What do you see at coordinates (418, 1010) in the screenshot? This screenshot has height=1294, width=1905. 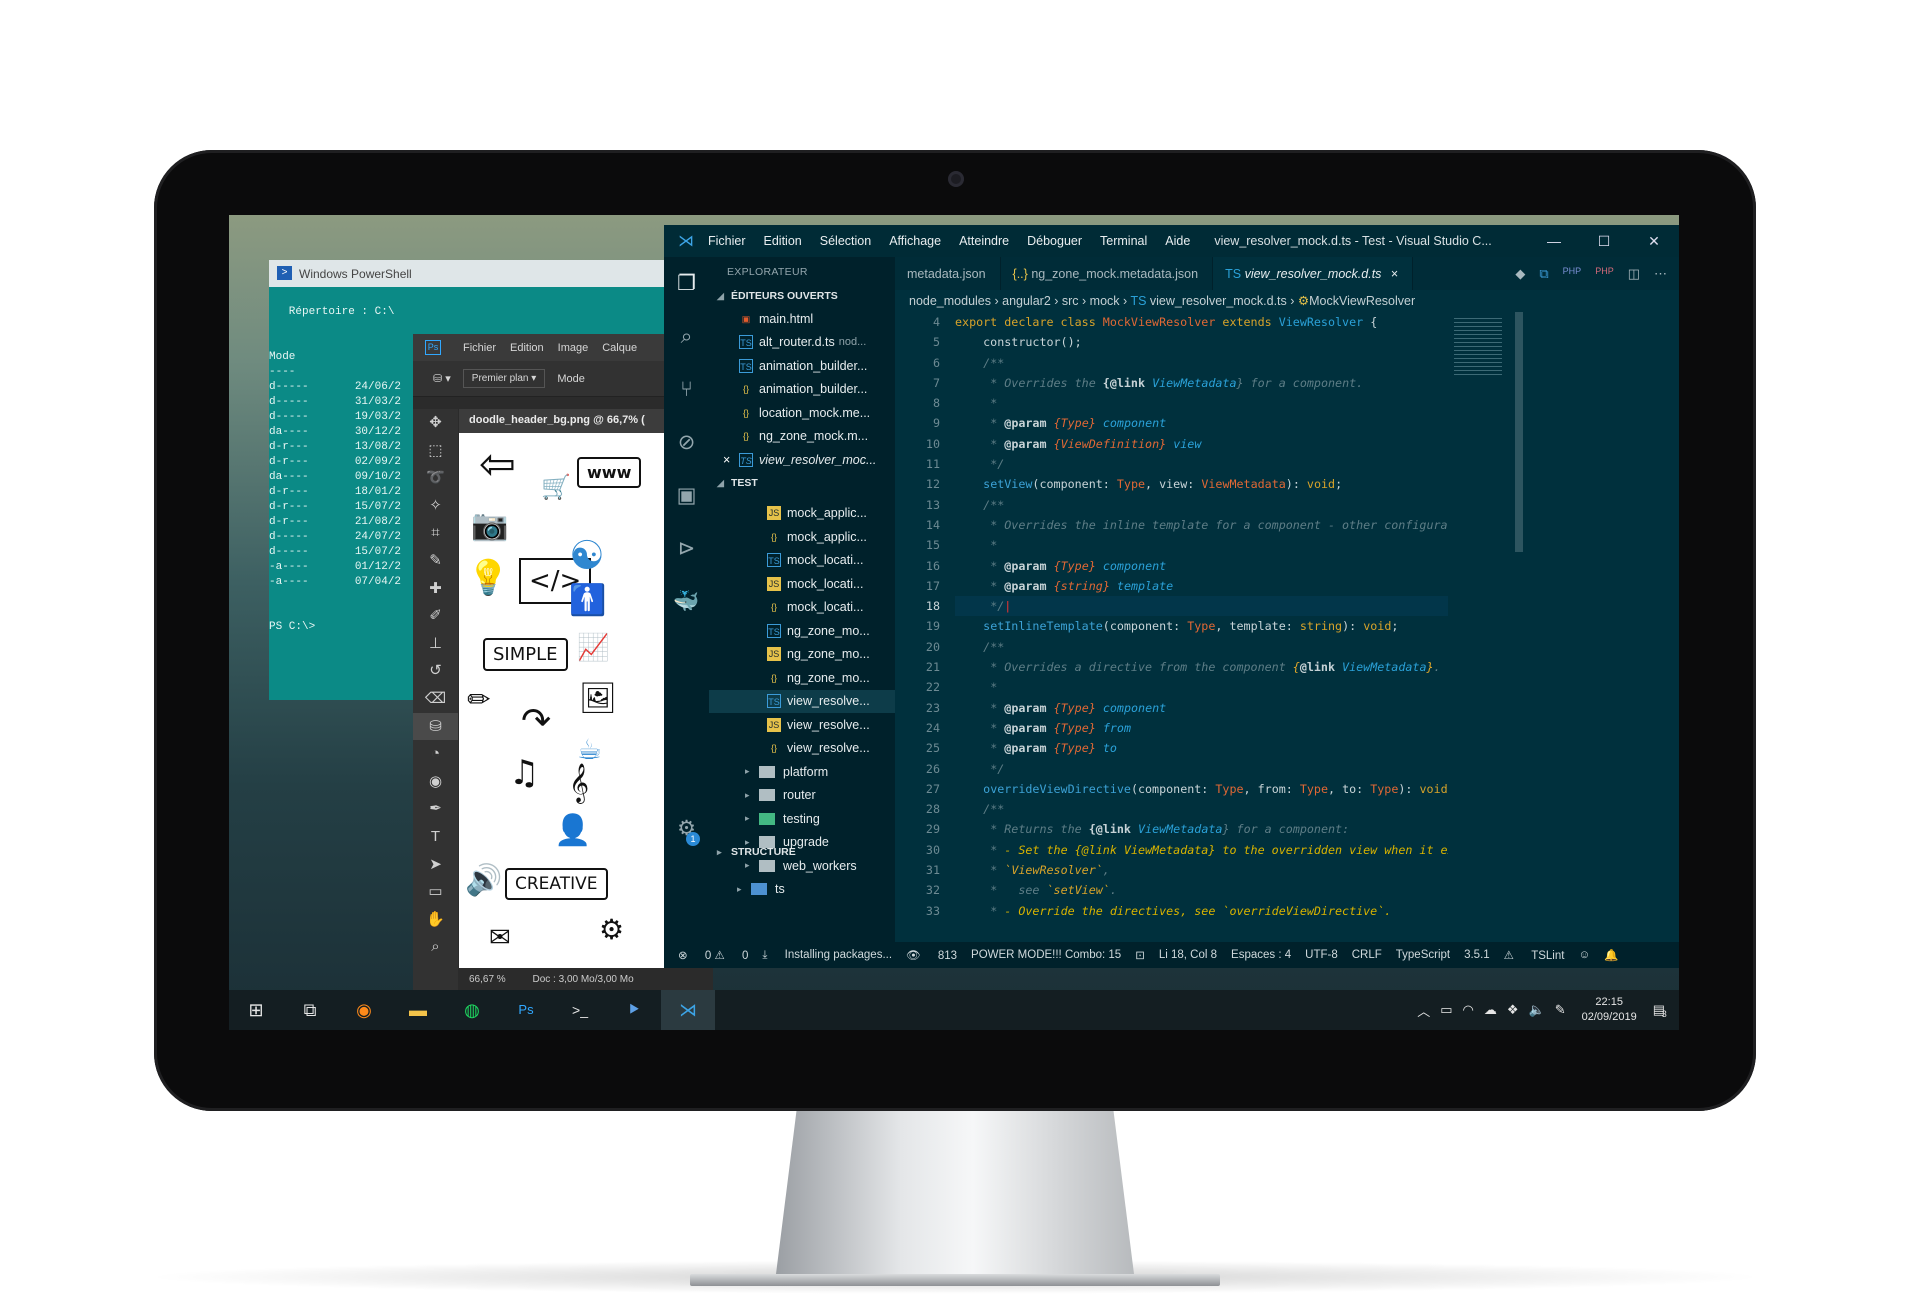 I see `file-explorer-icon: ▬` at bounding box center [418, 1010].